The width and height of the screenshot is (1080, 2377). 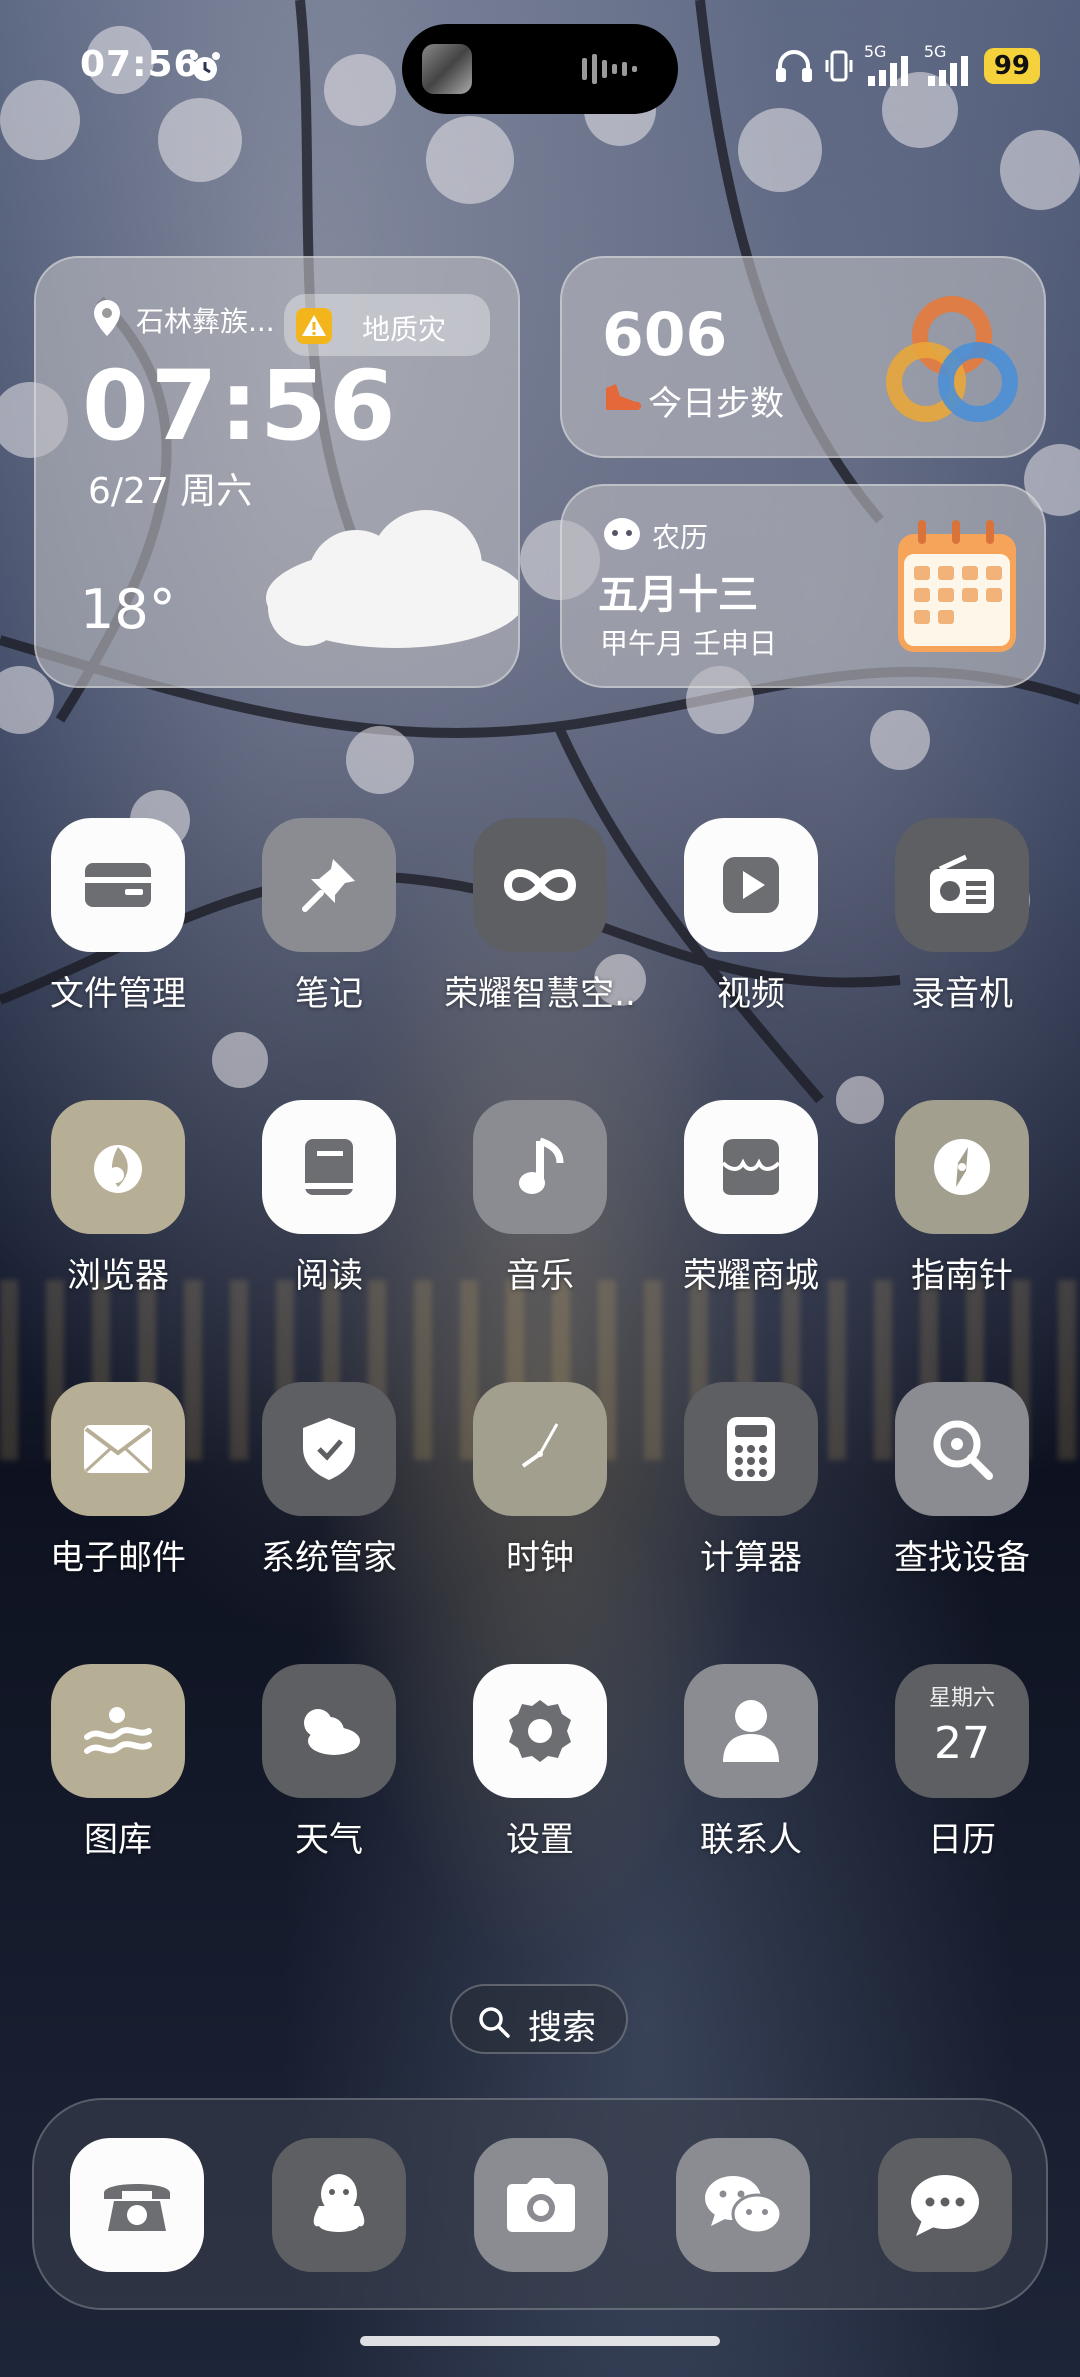 I want to click on app-find-device: 查找设备, so click(x=962, y=1480).